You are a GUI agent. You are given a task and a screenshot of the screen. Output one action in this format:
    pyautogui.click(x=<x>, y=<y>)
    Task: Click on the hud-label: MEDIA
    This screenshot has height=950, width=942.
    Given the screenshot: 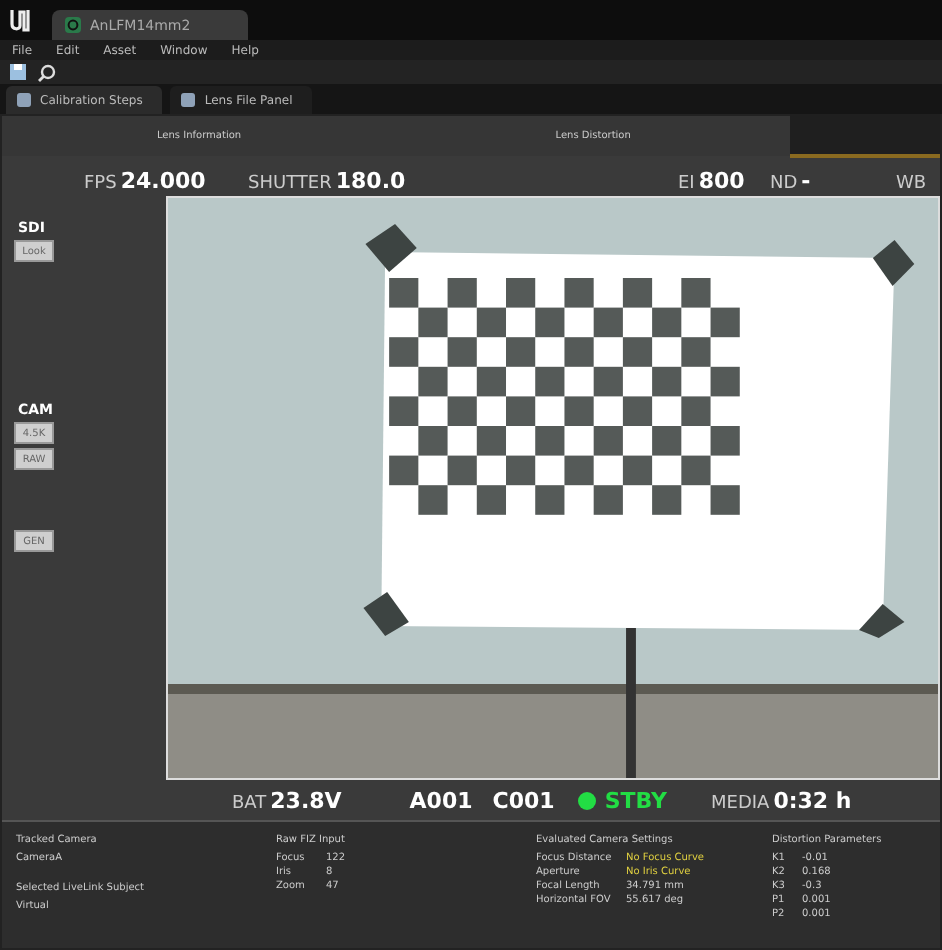 What is the action you would take?
    pyautogui.click(x=740, y=803)
    